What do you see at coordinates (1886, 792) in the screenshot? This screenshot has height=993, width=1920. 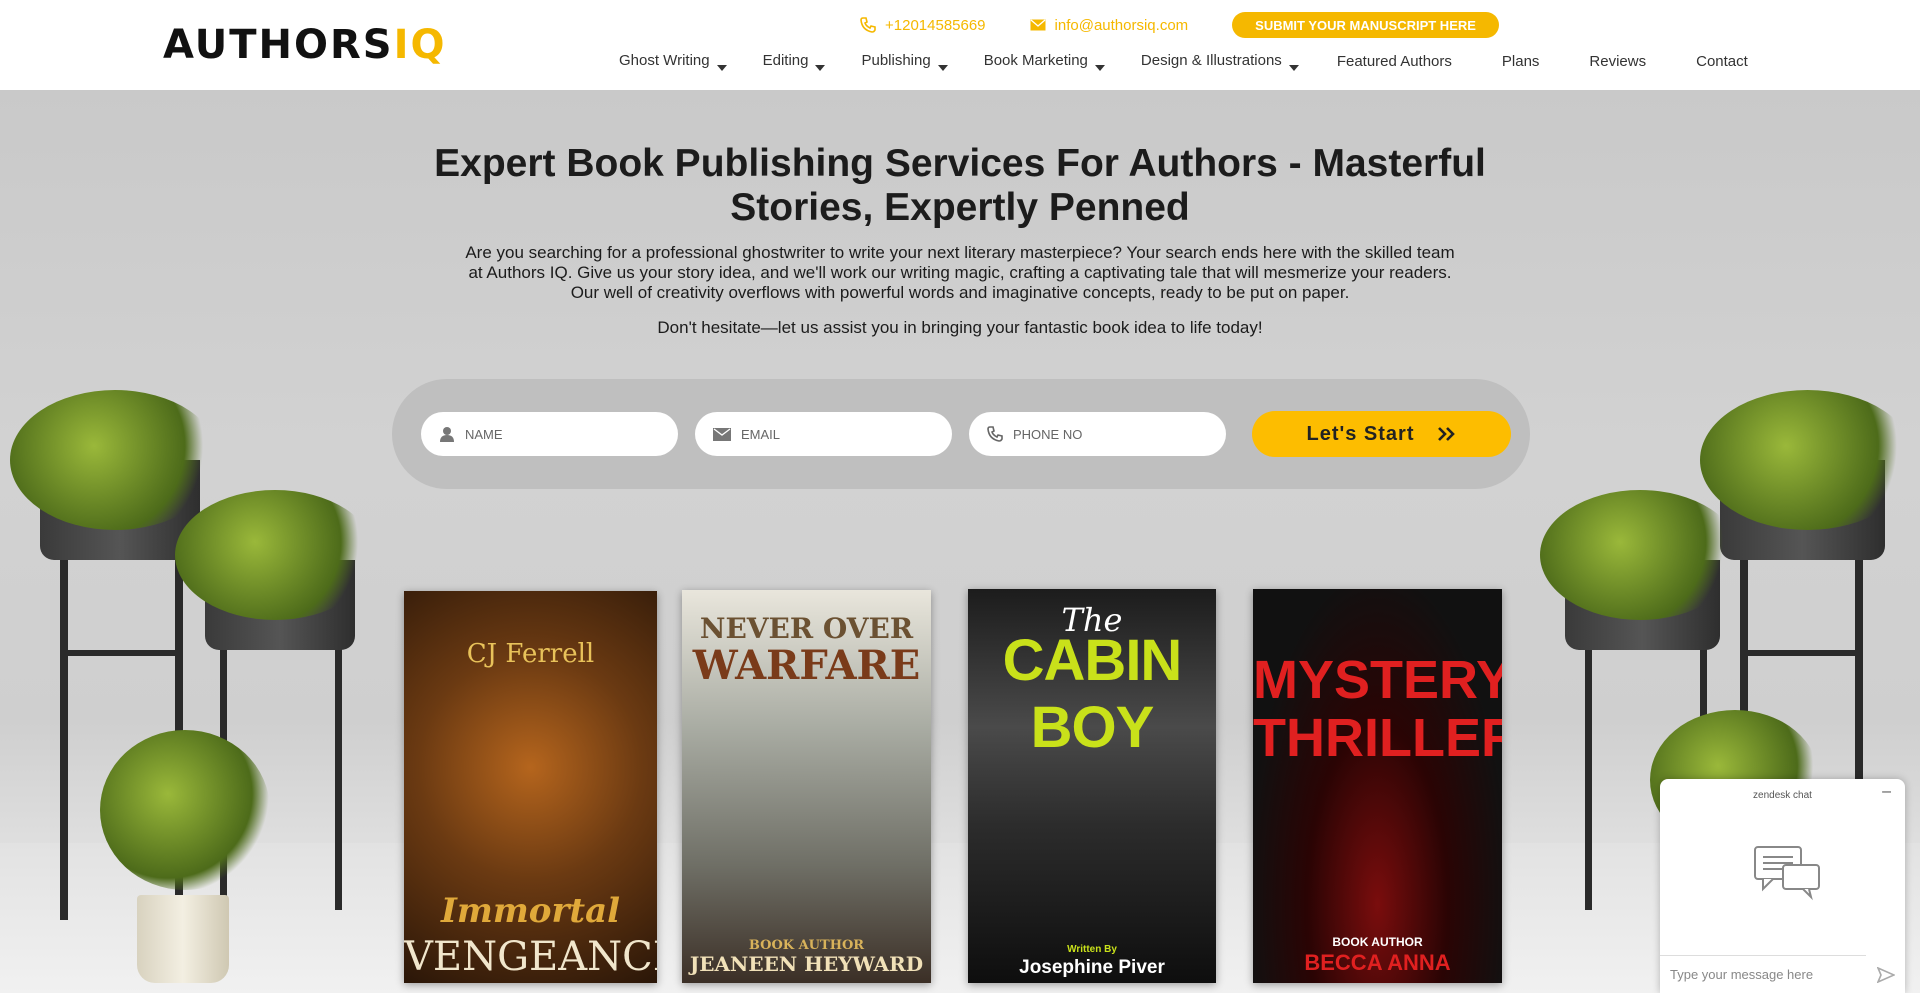 I see `chat-minimize-button: –` at bounding box center [1886, 792].